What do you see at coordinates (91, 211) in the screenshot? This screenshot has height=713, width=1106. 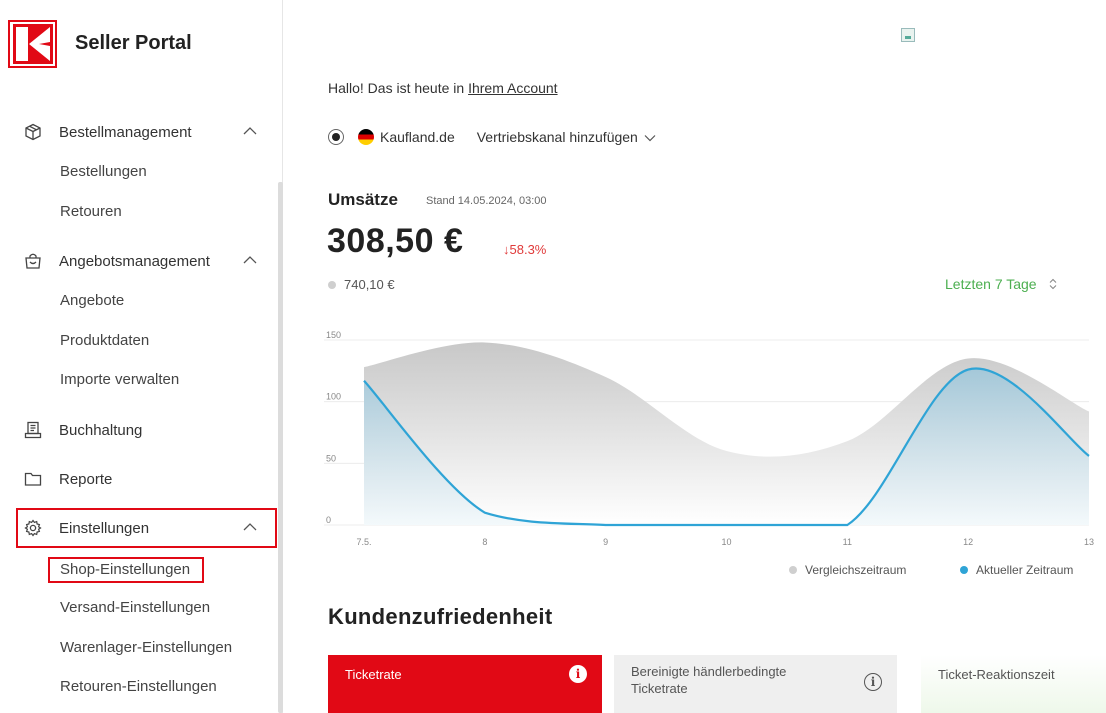 I see `sidebar-item-retouren: Retouren` at bounding box center [91, 211].